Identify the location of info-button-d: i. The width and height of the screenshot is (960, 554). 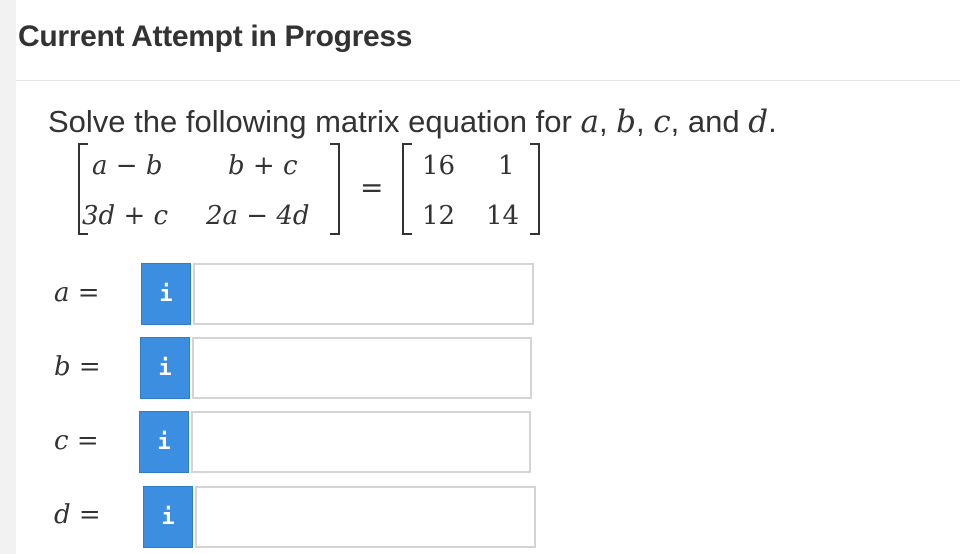
(168, 517).